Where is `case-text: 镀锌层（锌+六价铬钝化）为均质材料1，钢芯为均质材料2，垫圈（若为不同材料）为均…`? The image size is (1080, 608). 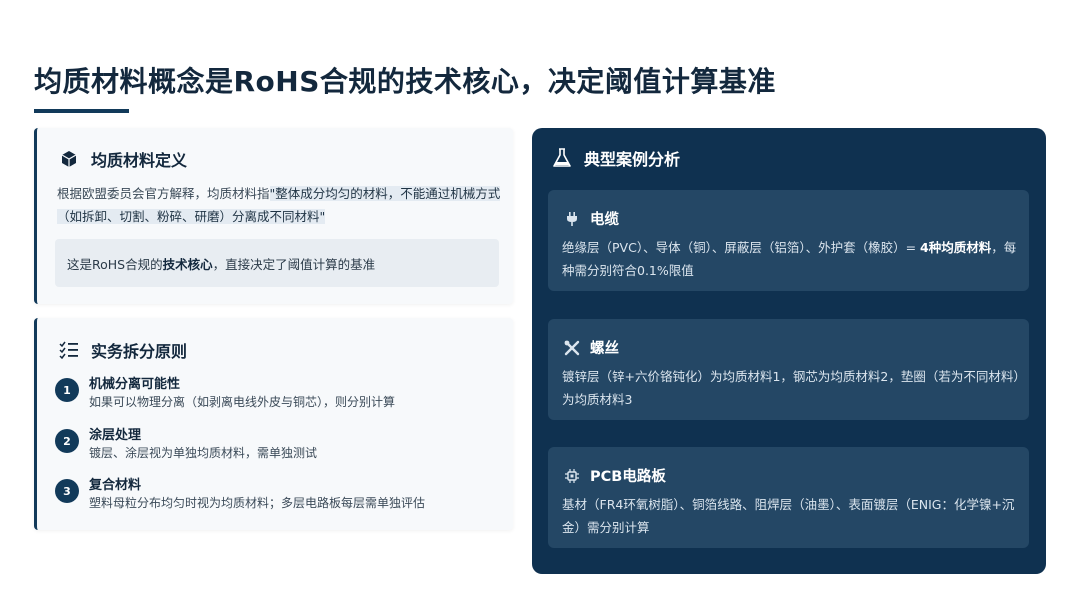
case-text: 镀锌层（锌+六价铬钝化）为均质材料1，钢芯为均质材料2，垫圈（若为不同材料）为均… is located at coordinates (792, 388).